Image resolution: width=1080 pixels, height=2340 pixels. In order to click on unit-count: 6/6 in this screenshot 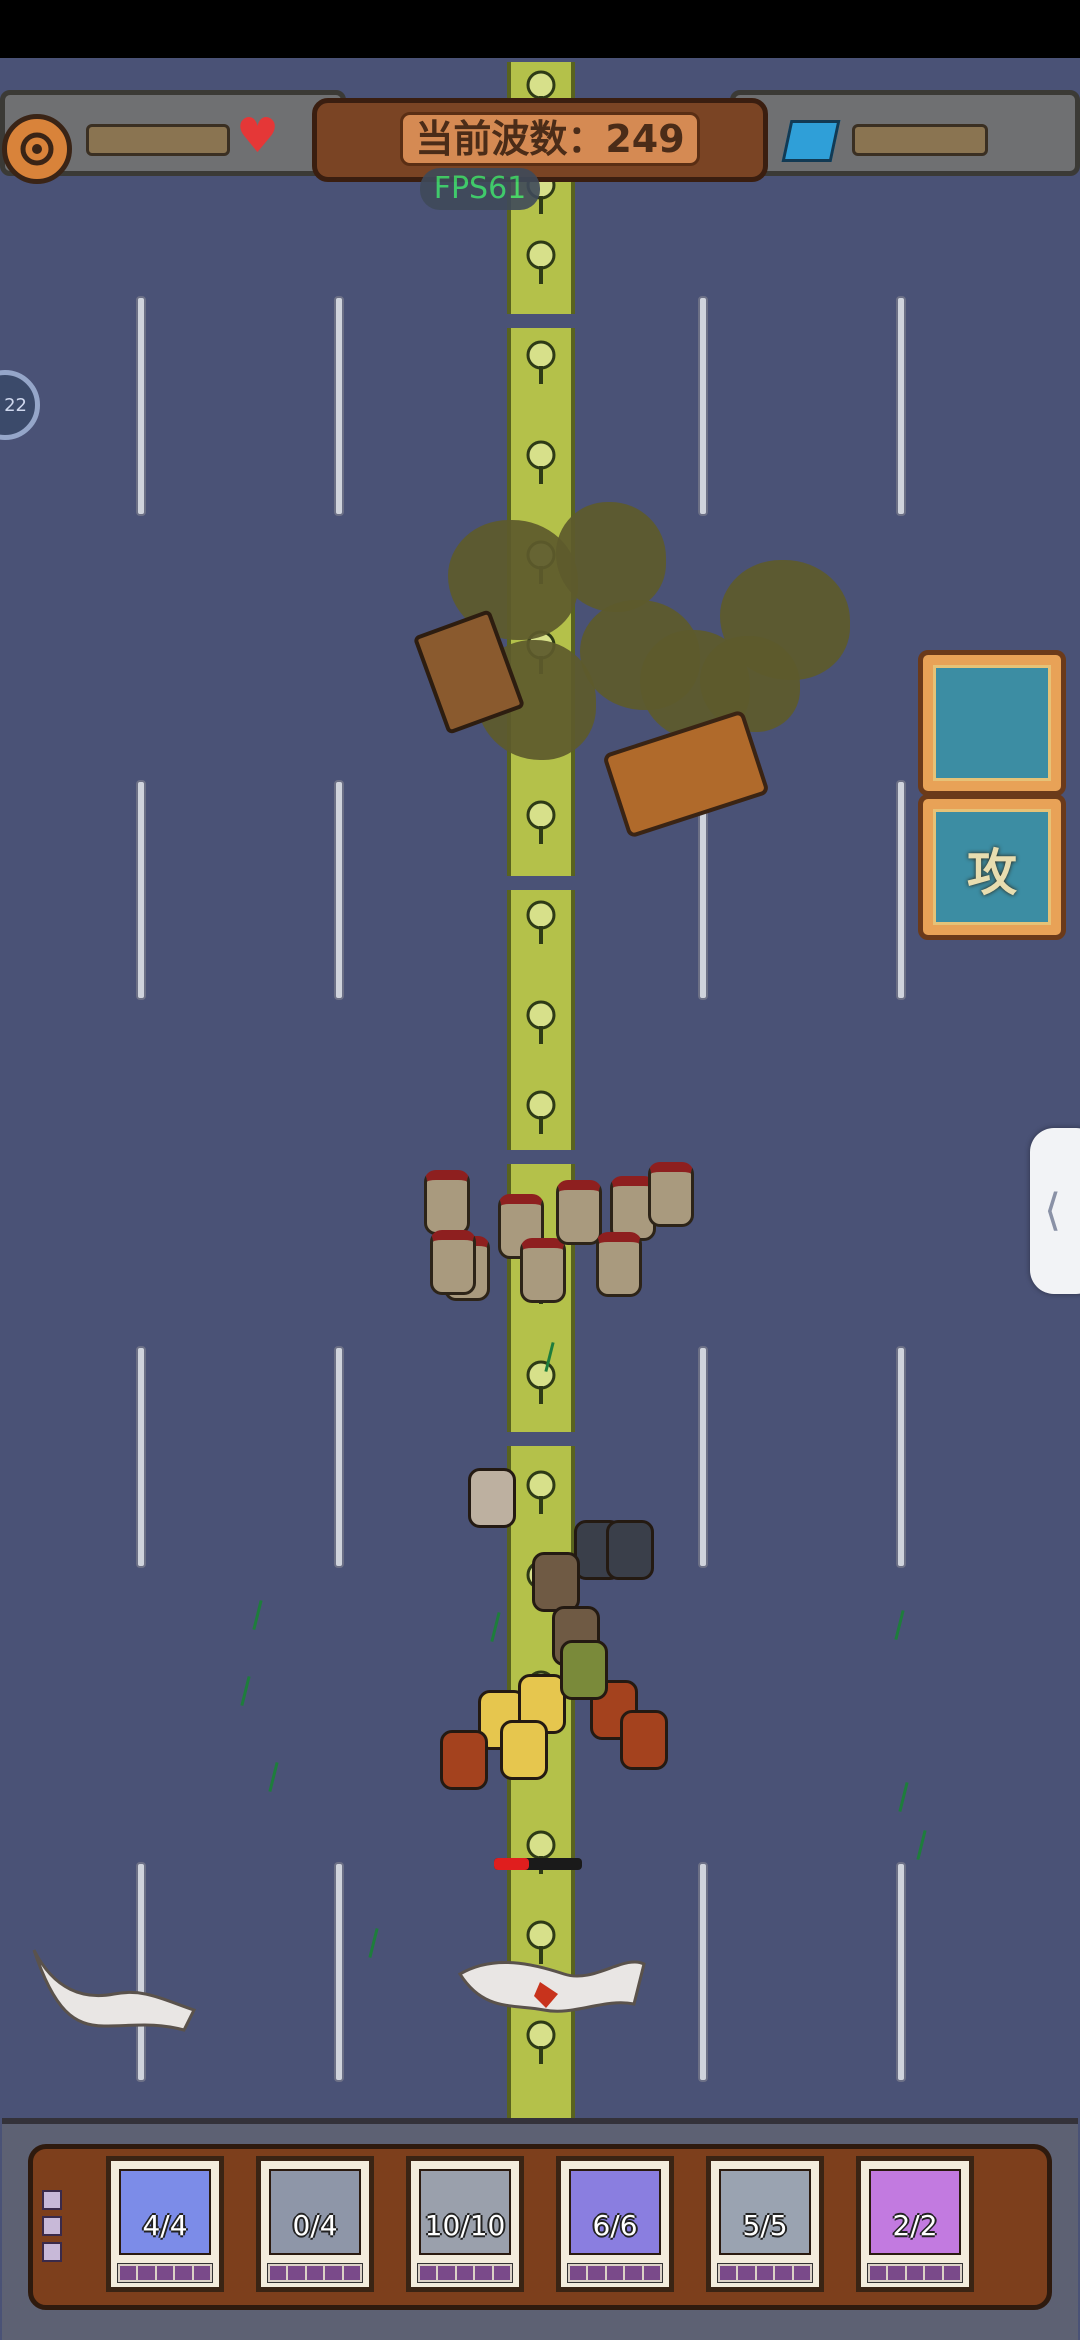, I will do `click(615, 2225)`.